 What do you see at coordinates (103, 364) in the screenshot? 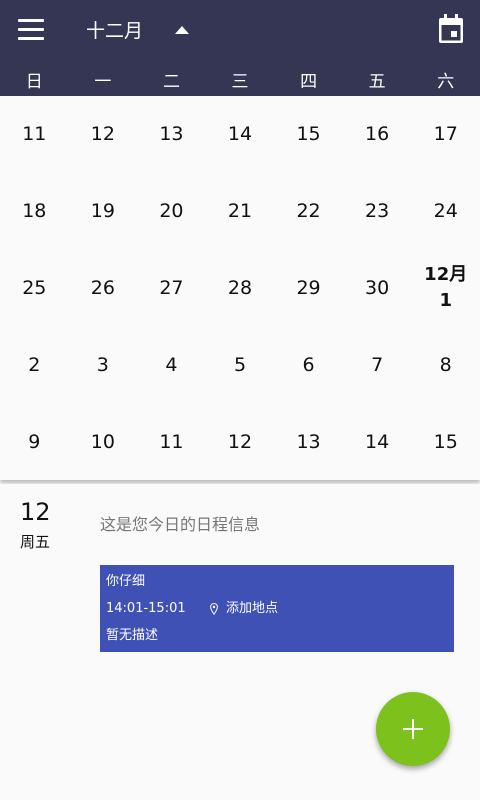
I see `day-cell: 3` at bounding box center [103, 364].